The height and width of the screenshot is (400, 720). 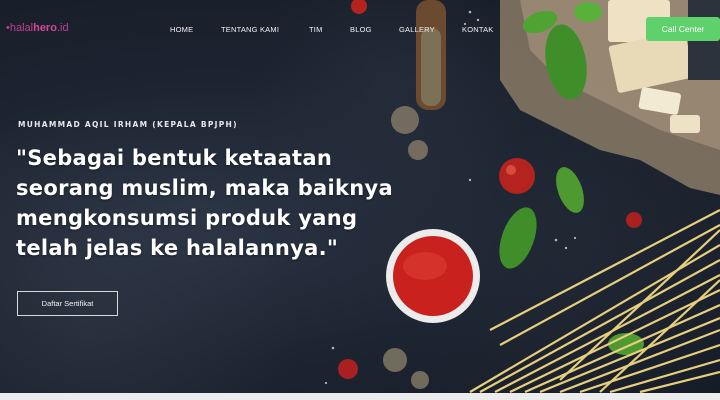 What do you see at coordinates (187, 218) in the screenshot?
I see `quote-line: mengkonsumsi produk yang` at bounding box center [187, 218].